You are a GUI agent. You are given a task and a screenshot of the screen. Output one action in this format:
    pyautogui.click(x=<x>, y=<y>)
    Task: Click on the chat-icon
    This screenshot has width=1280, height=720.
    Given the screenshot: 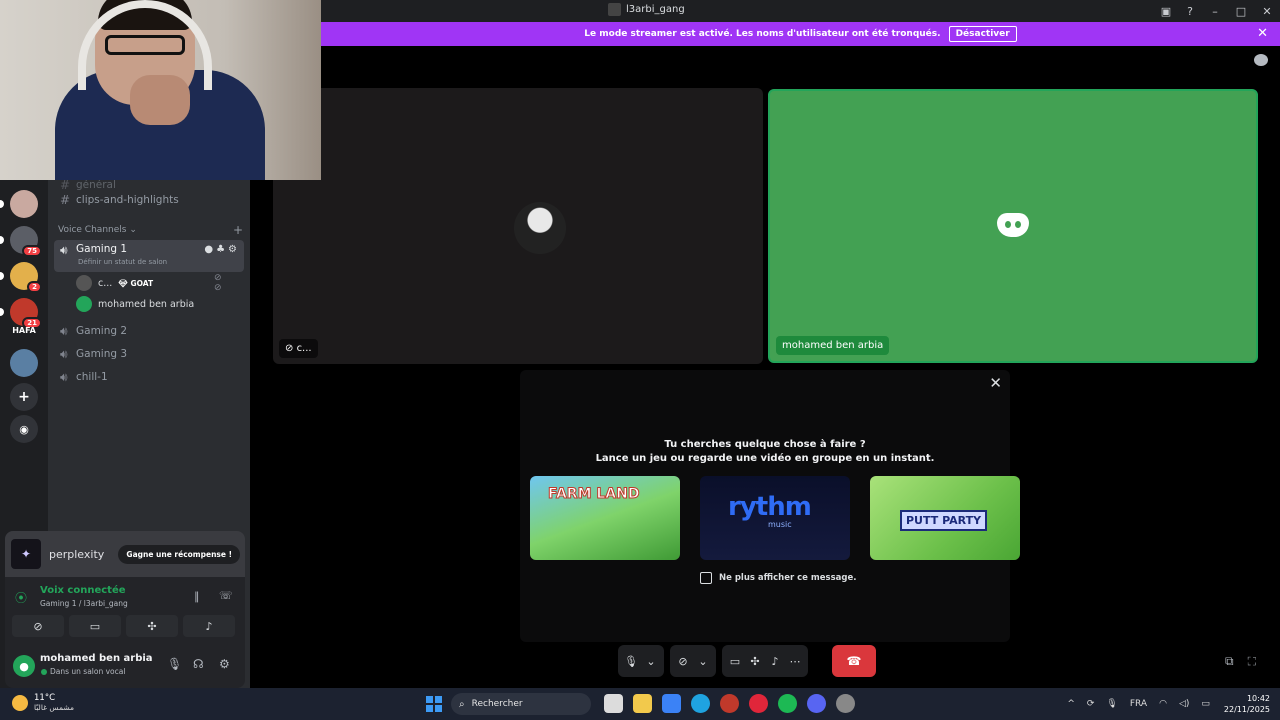 What is the action you would take?
    pyautogui.click(x=1261, y=60)
    